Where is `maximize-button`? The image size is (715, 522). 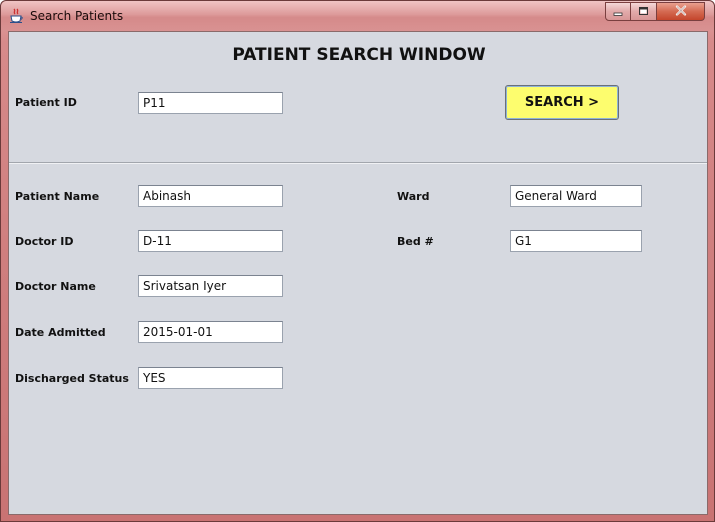 maximize-button is located at coordinates (644, 11).